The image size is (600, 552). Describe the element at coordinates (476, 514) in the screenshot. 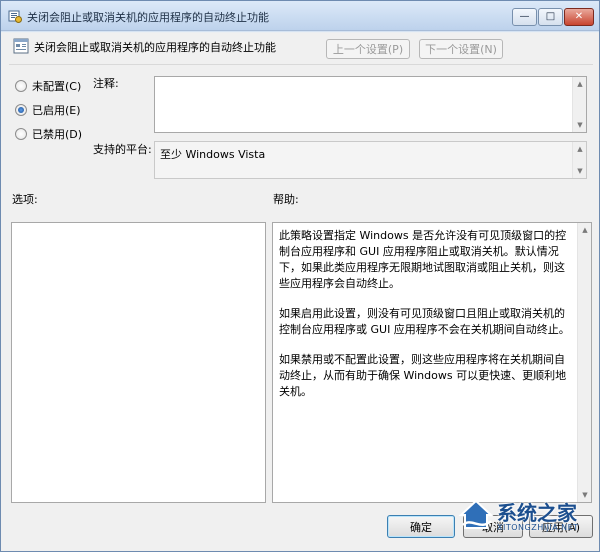

I see `house-logo-icon` at that location.